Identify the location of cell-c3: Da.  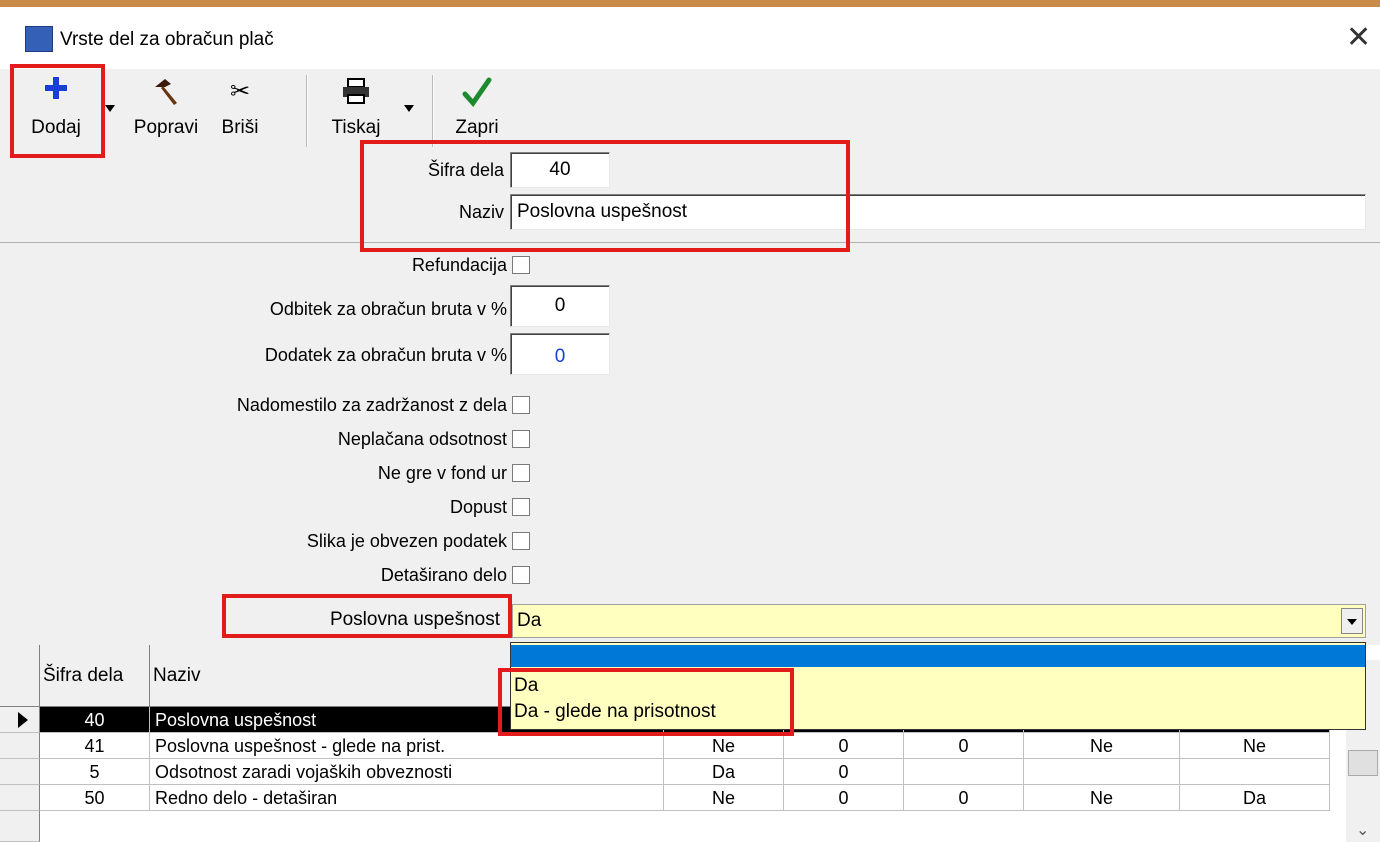
(724, 772).